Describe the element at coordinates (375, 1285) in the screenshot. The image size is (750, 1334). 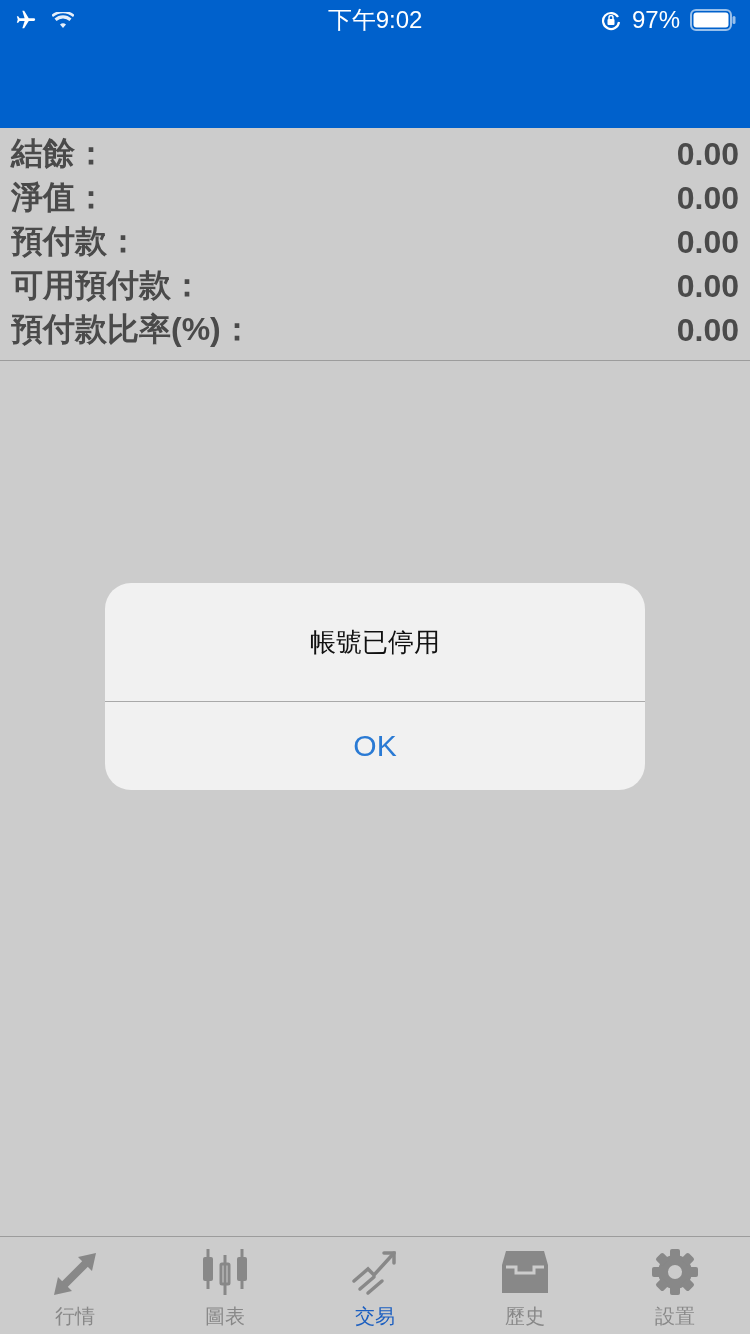
I see `tab-bar-item: 交易` at that location.